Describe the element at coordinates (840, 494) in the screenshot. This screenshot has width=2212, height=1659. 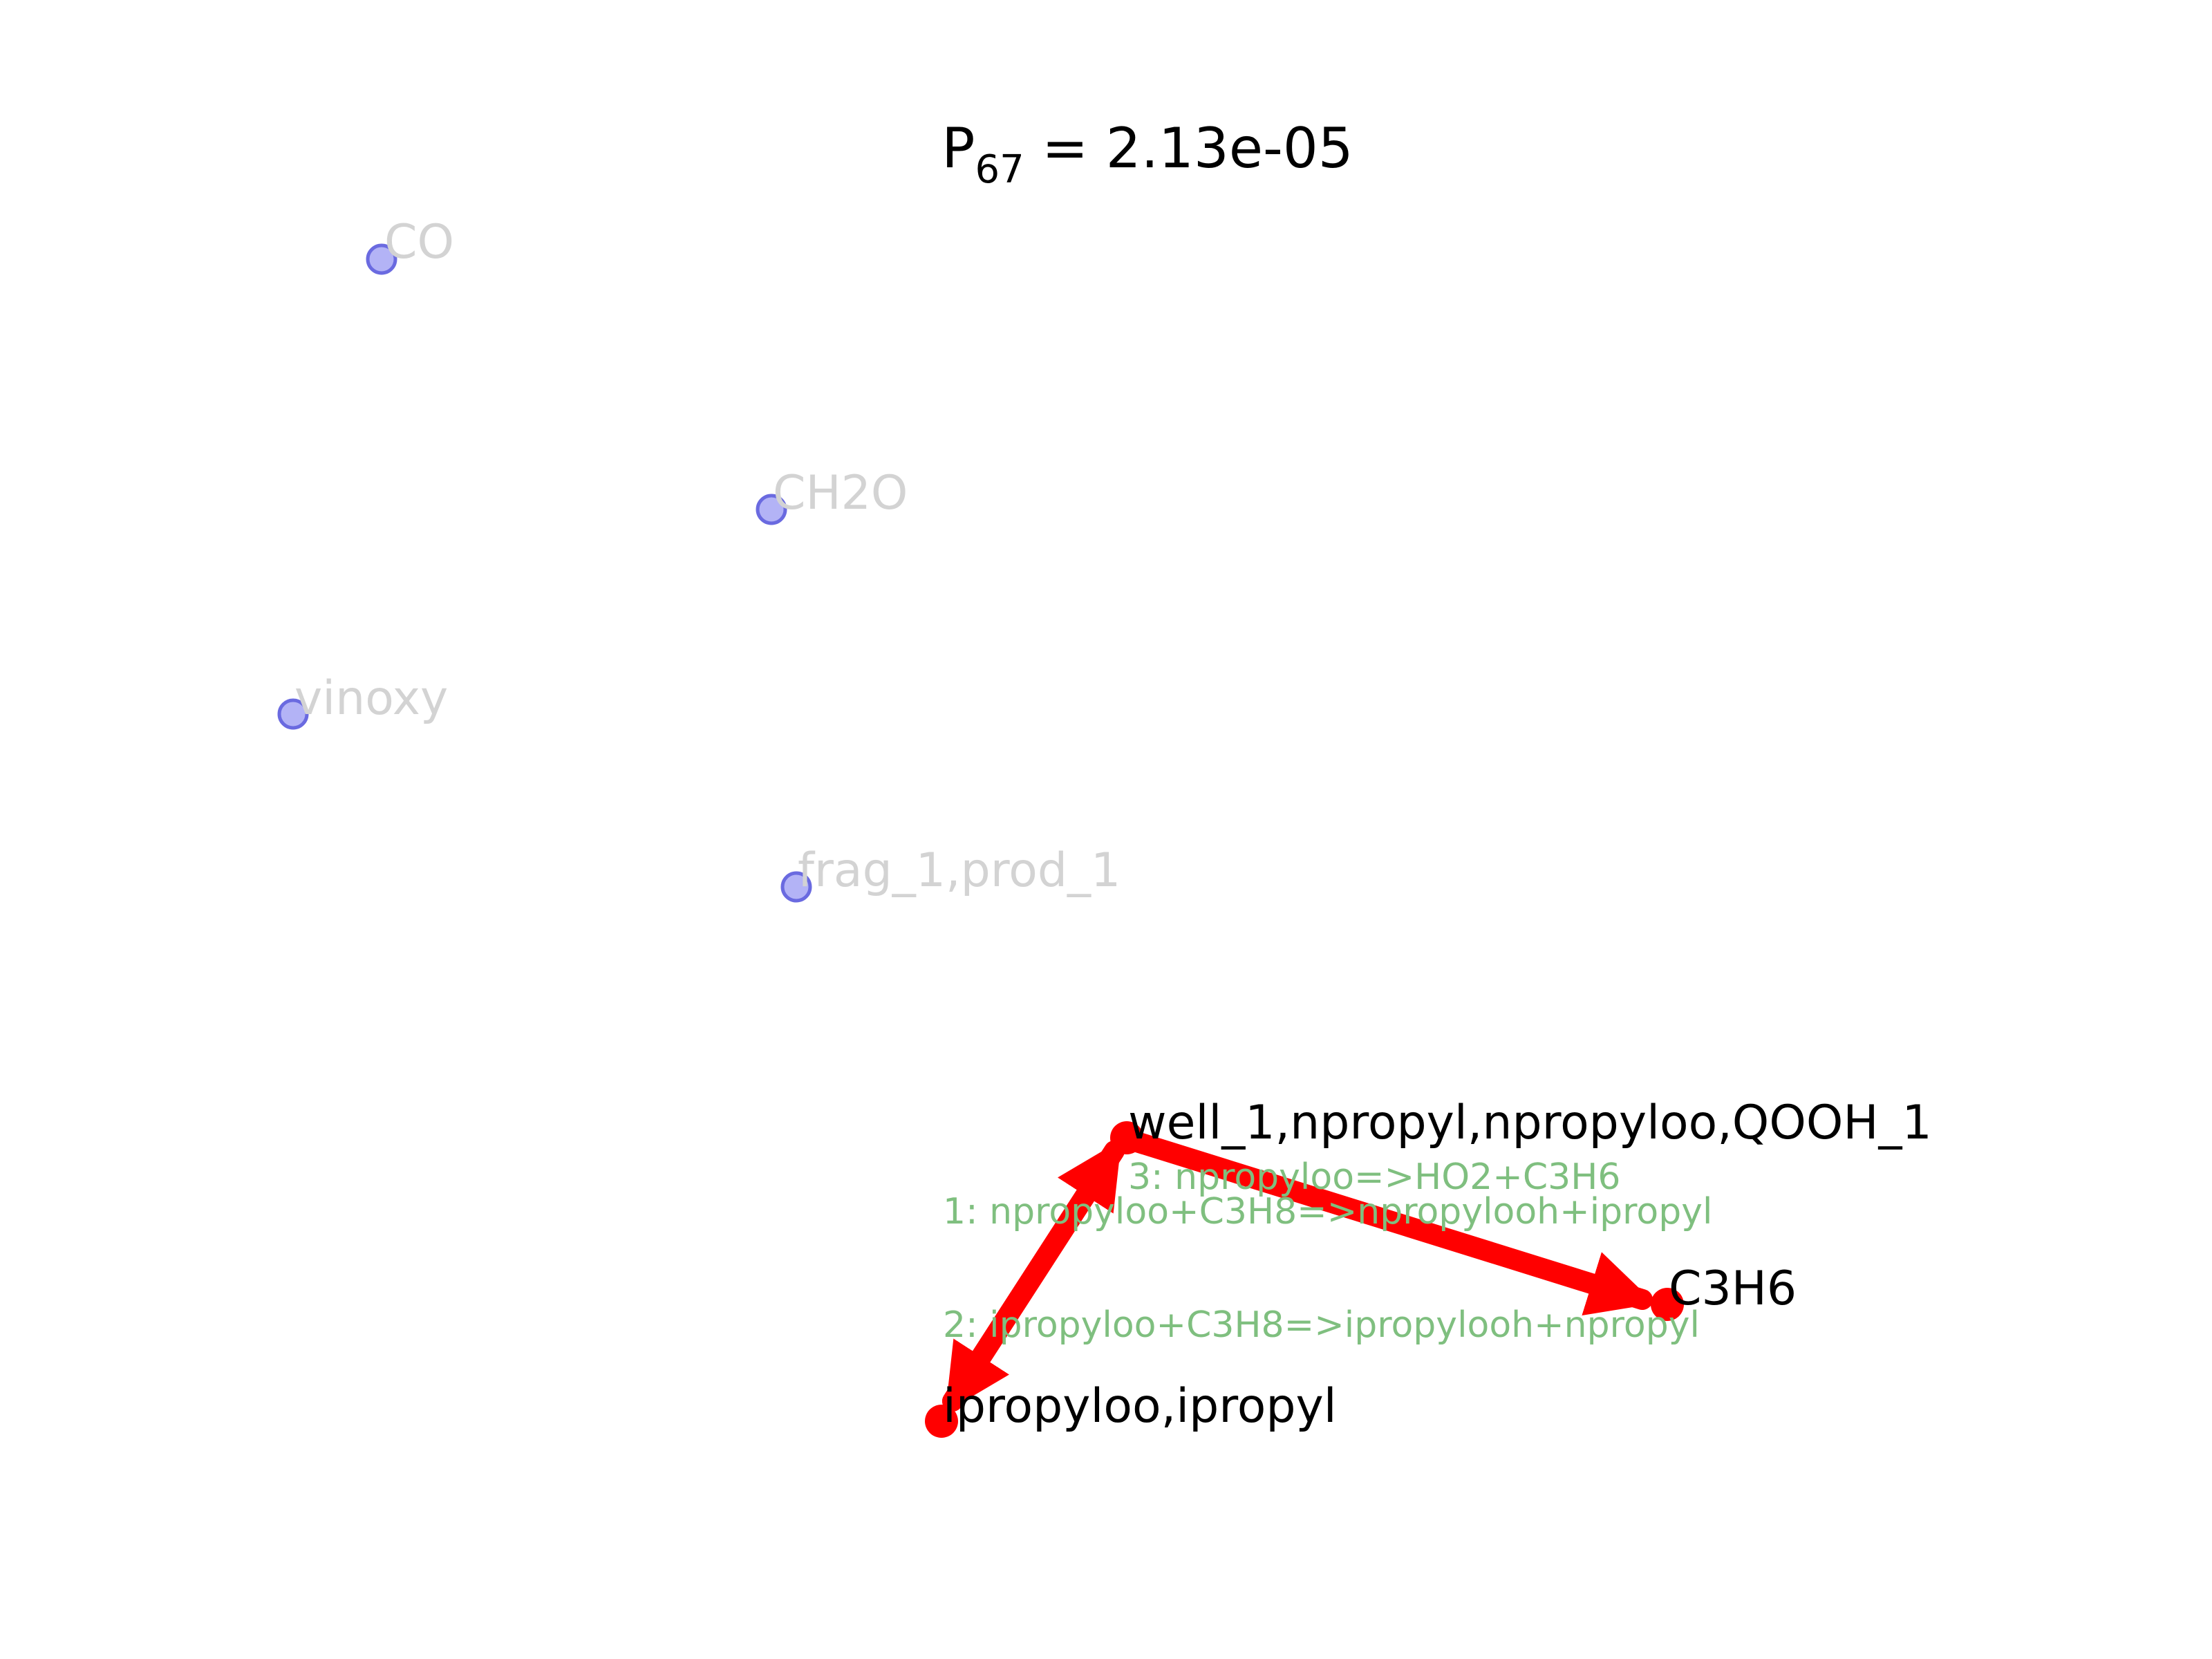
I see `node-label-ch2o: CH2O` at that location.